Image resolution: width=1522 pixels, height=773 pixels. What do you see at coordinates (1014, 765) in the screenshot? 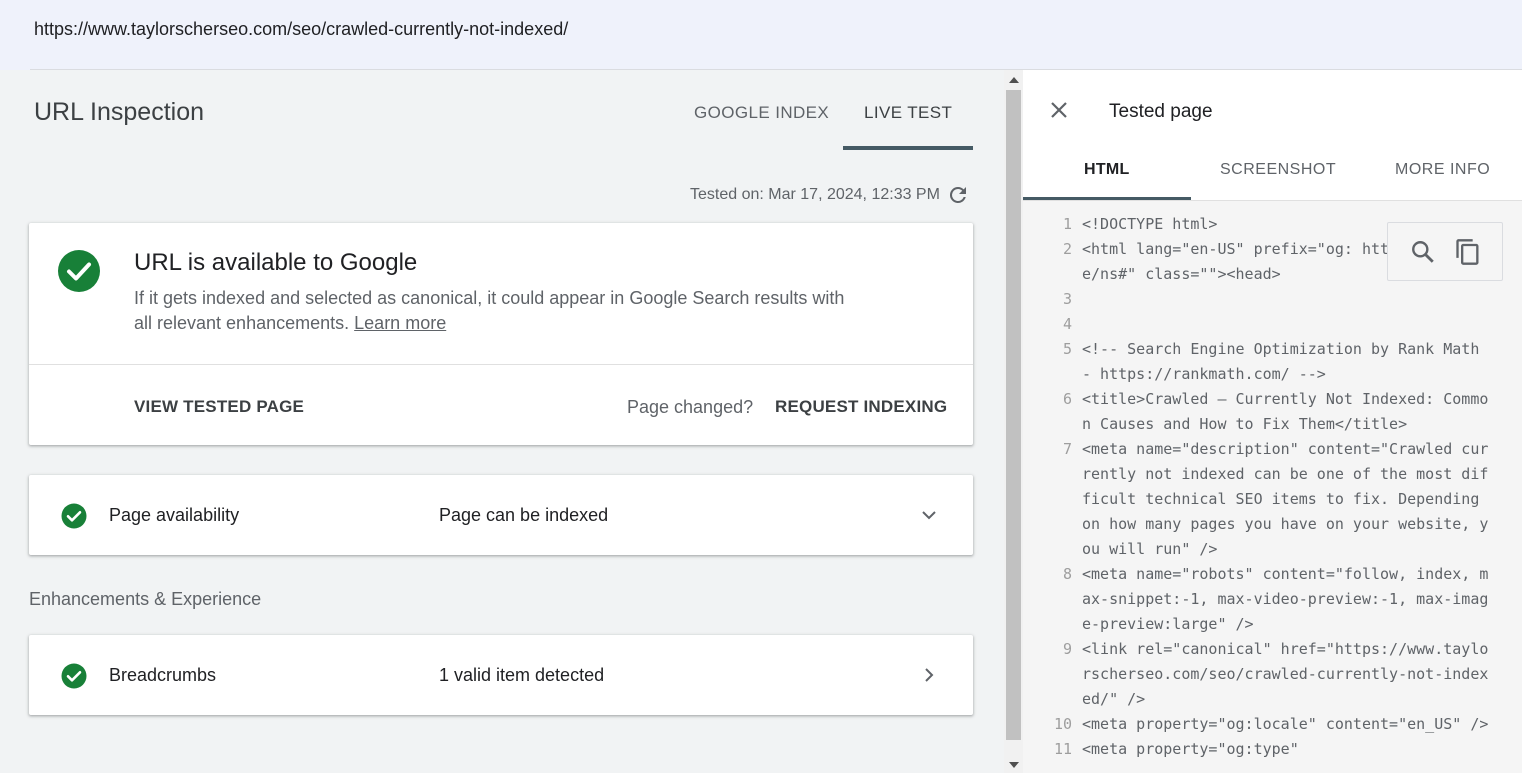
I see `scroll-down-arrow-icon` at bounding box center [1014, 765].